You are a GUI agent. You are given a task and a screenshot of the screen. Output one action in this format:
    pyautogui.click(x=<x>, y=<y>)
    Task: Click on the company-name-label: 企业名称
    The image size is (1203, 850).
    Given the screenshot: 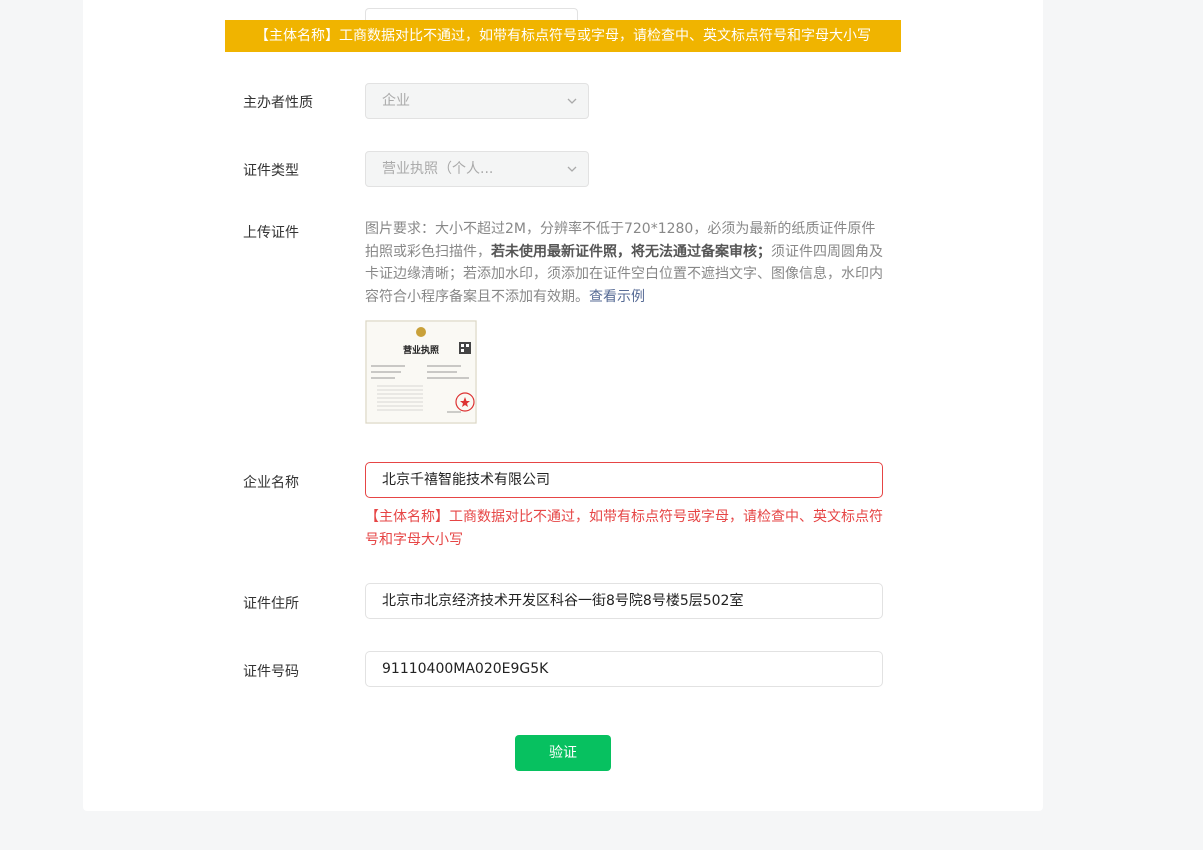 What is the action you would take?
    pyautogui.click(x=271, y=483)
    